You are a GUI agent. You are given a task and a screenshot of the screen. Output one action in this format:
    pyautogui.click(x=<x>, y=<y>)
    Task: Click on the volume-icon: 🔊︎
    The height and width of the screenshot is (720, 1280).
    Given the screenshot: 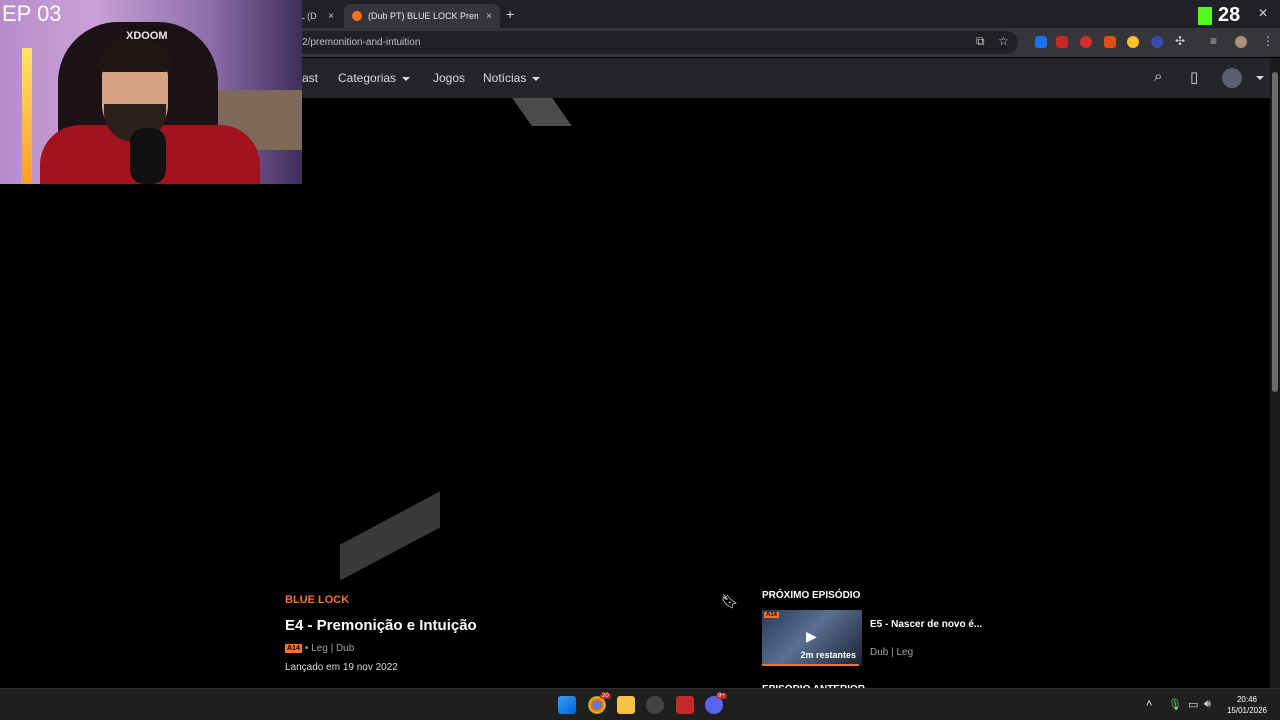 What is the action you would take?
    pyautogui.click(x=1207, y=704)
    